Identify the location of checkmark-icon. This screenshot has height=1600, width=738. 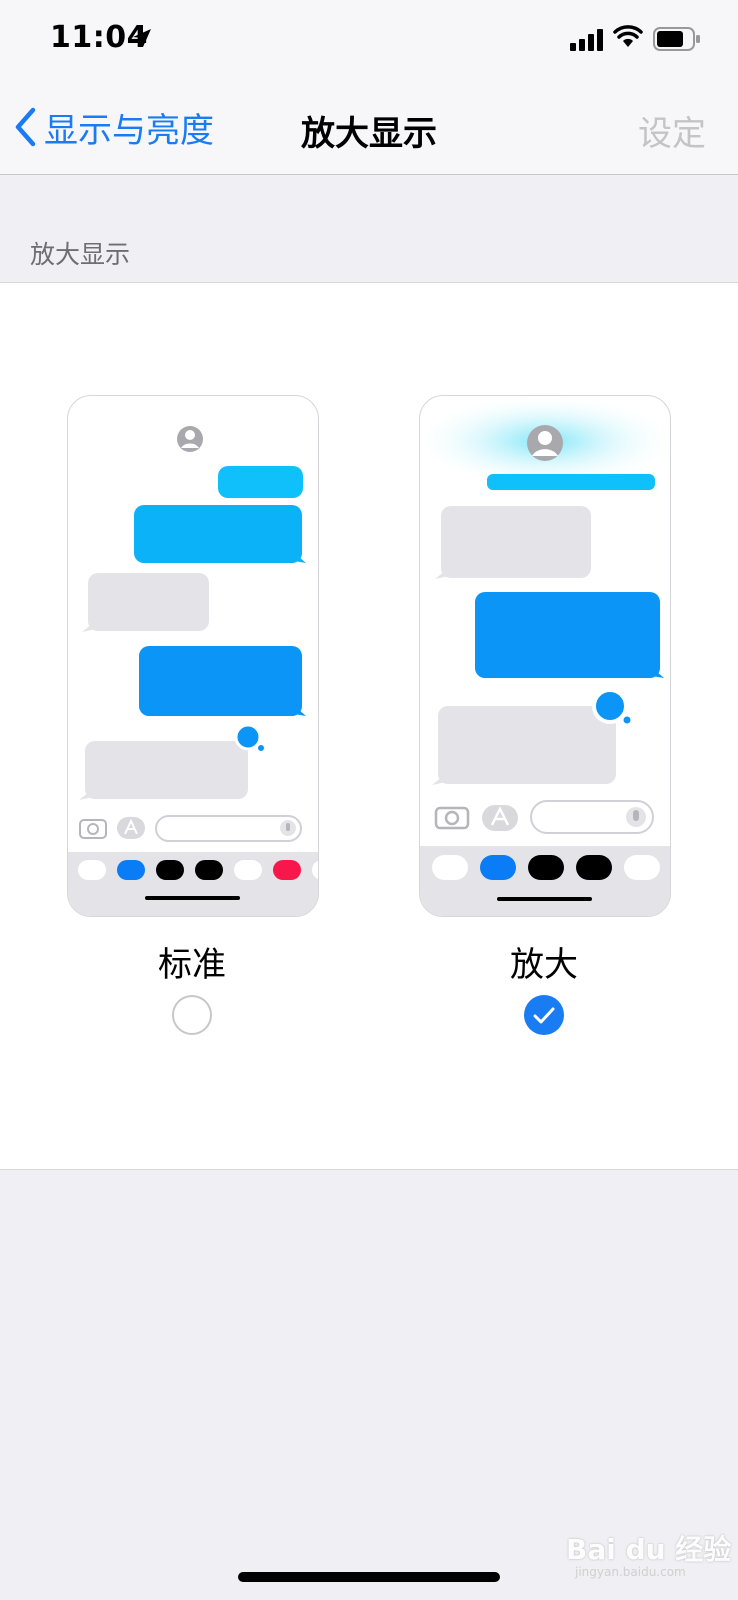
(544, 1015).